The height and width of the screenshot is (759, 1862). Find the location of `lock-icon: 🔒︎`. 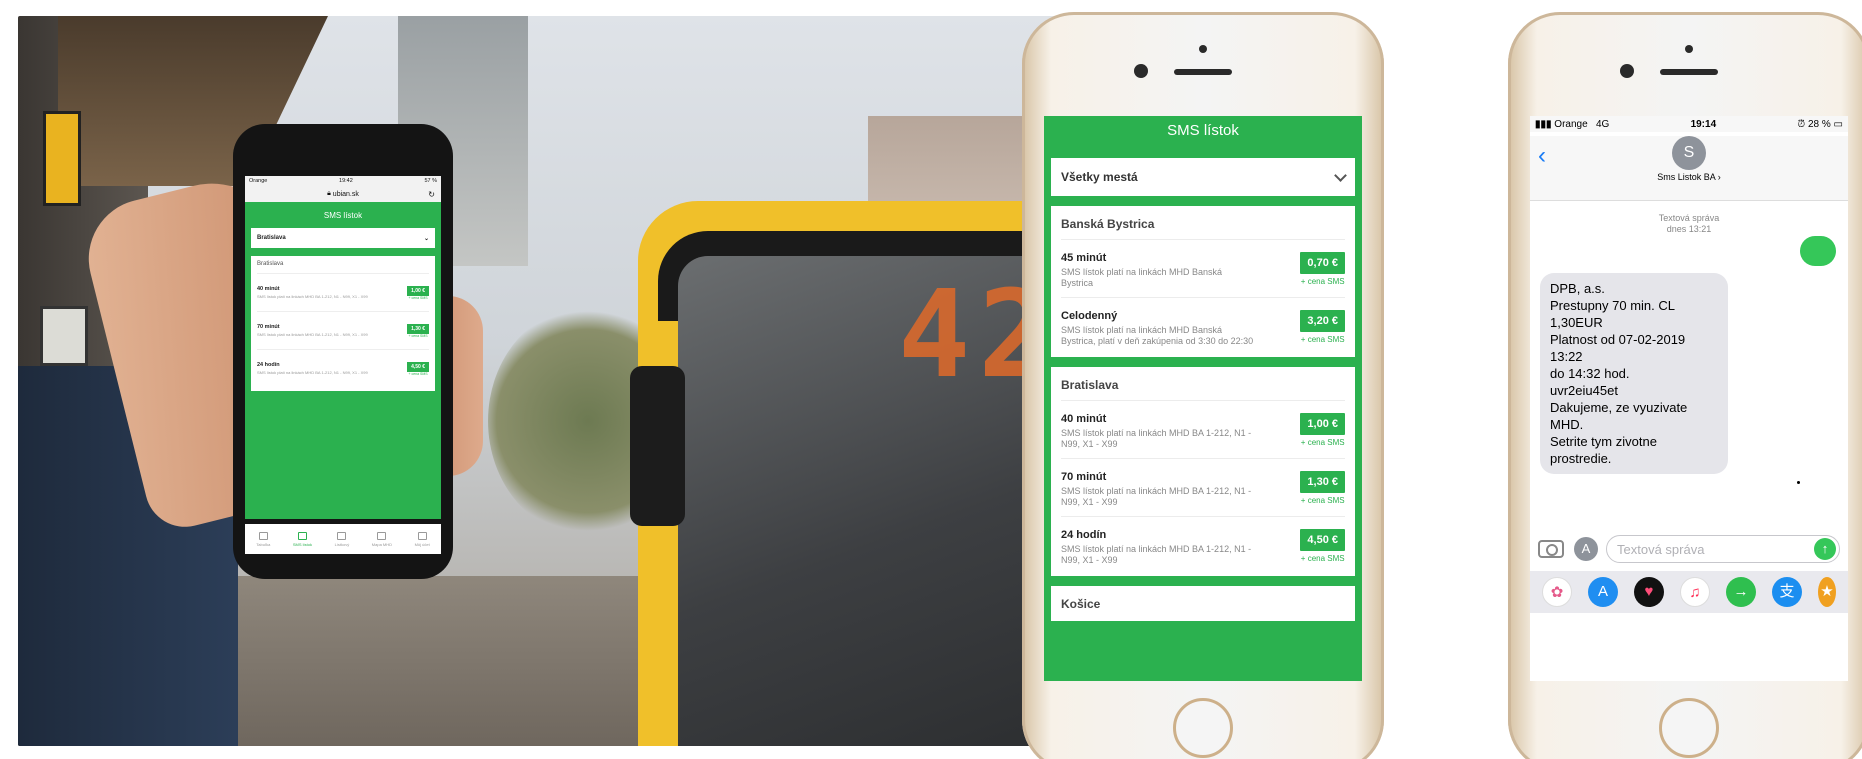

lock-icon: 🔒︎ is located at coordinates (329, 193).